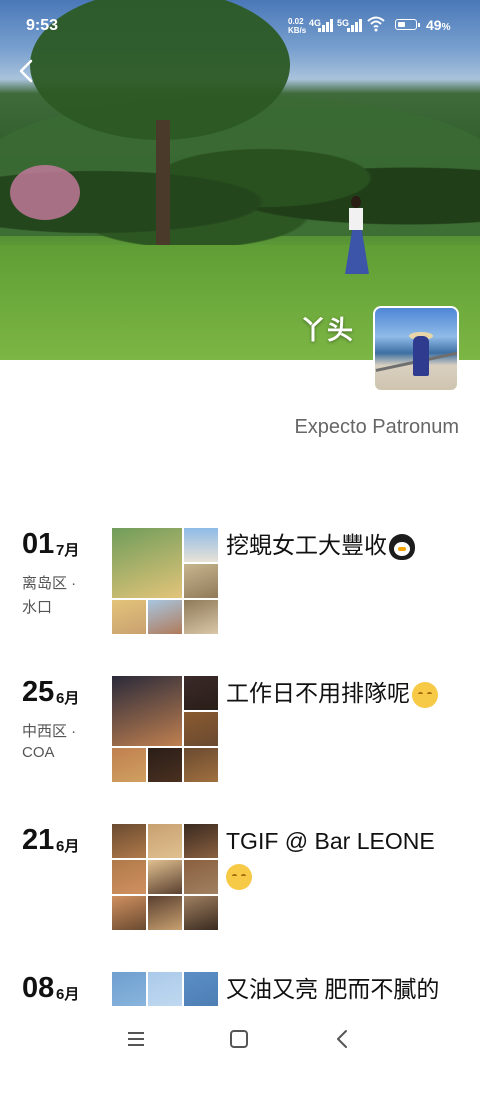  Describe the element at coordinates (49, 731) in the screenshot. I see `entry-location: 中西区 ·` at that location.